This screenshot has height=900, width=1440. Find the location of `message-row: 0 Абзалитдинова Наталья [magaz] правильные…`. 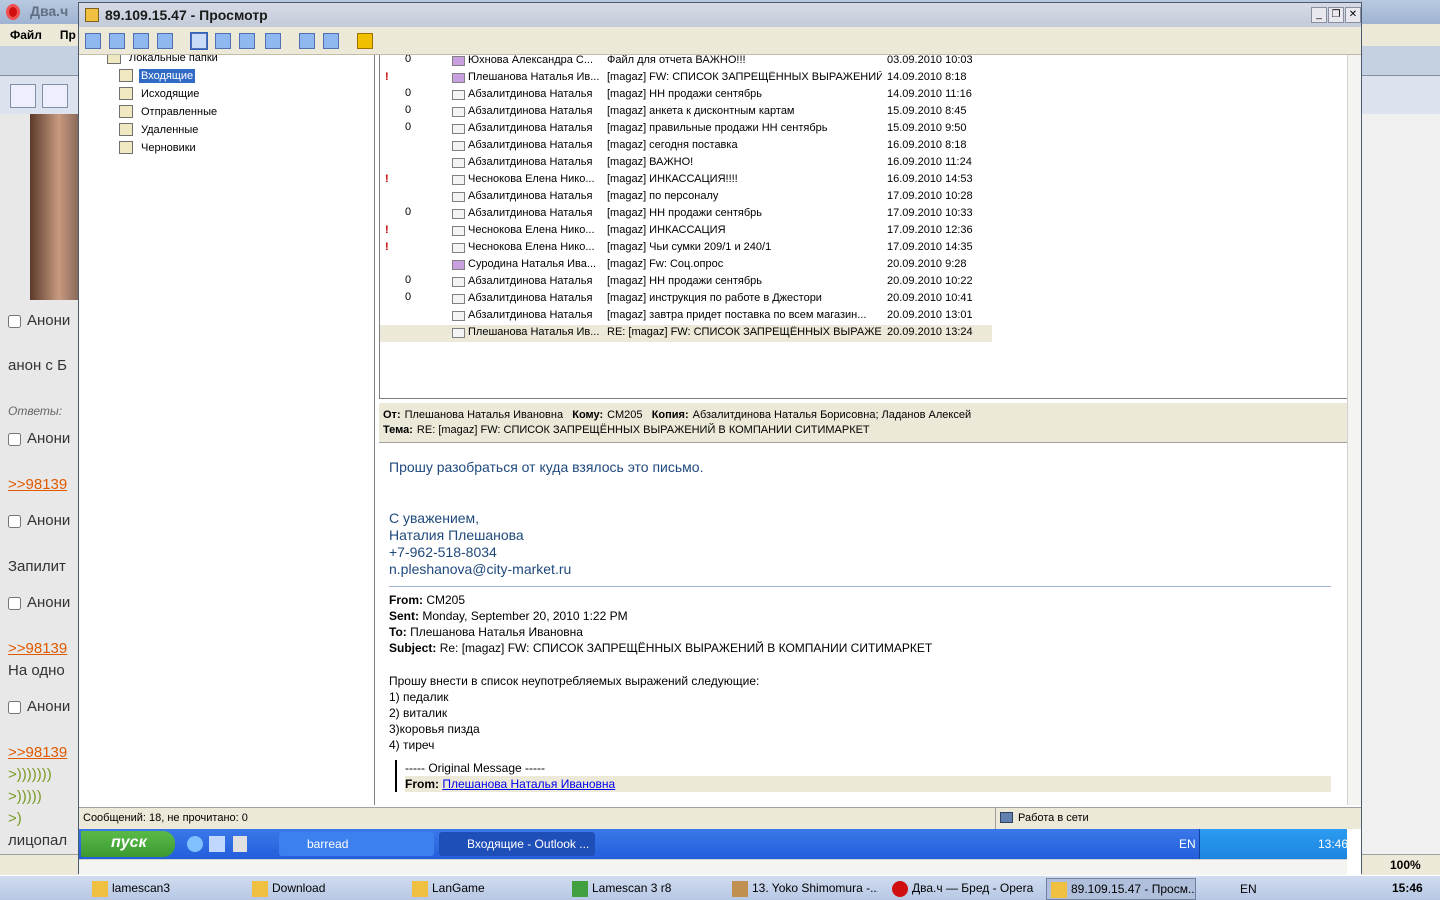

message-row: 0 Абзалитдинова Наталья [magaz] правильные… is located at coordinates (686, 129).